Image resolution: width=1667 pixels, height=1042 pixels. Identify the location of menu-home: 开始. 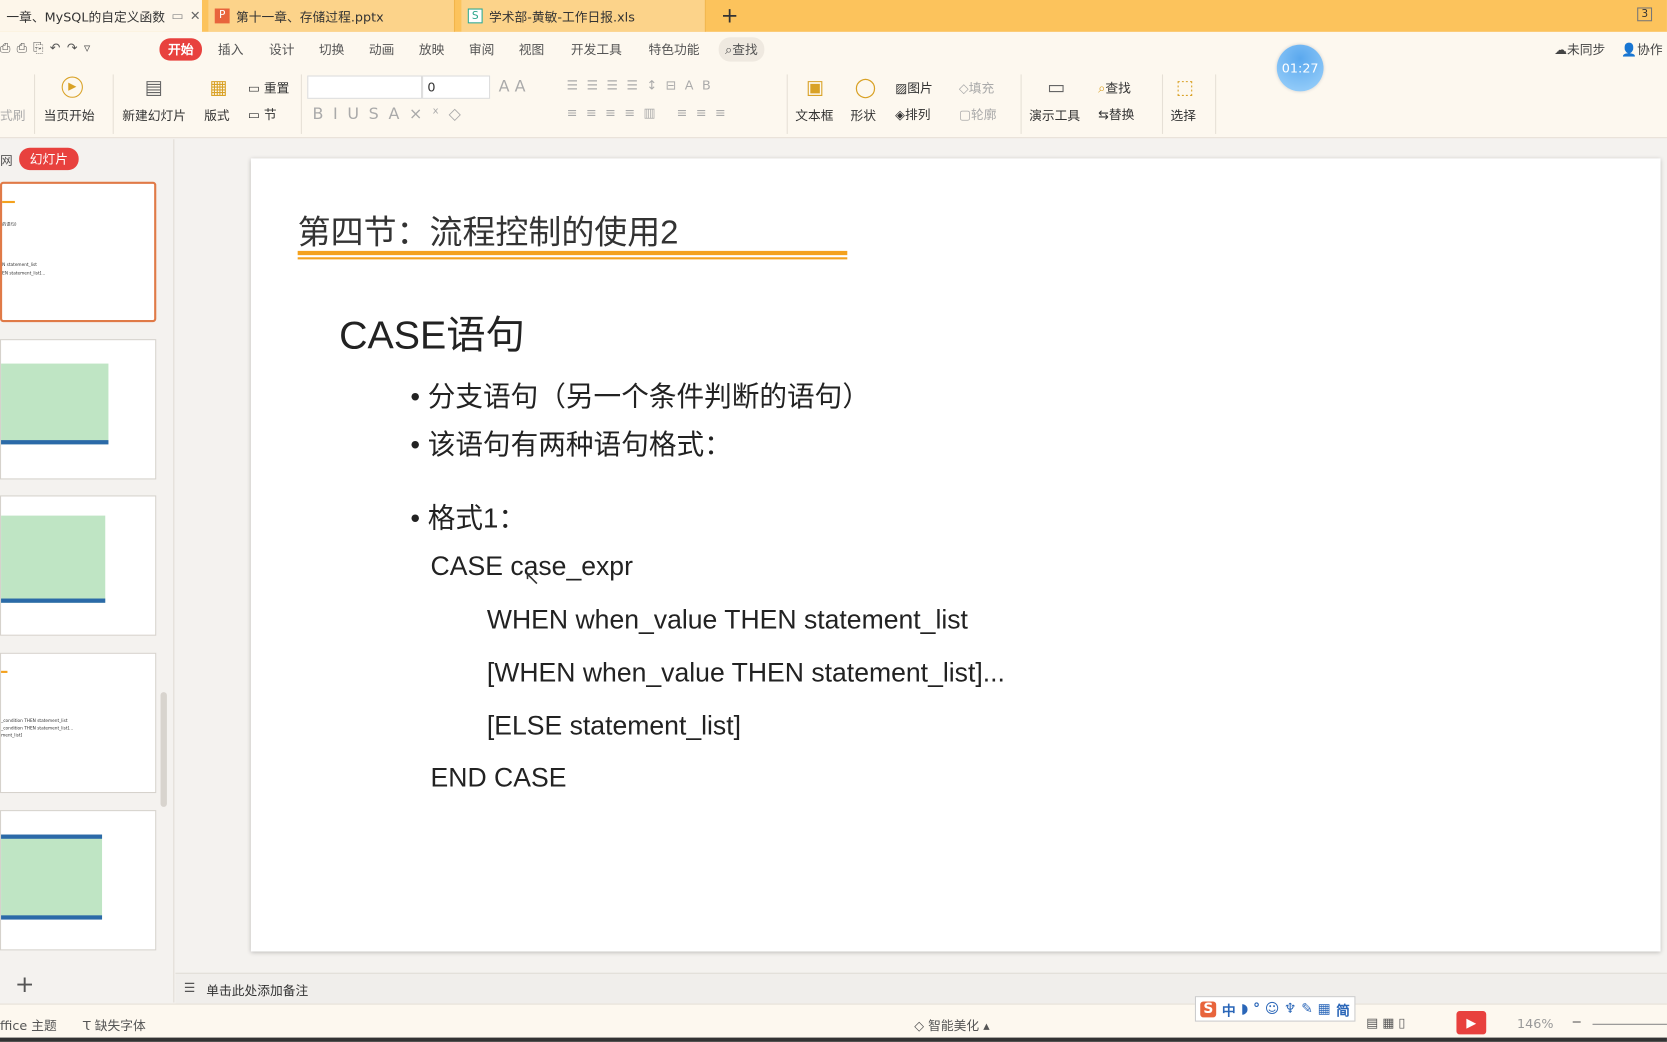
(181, 49).